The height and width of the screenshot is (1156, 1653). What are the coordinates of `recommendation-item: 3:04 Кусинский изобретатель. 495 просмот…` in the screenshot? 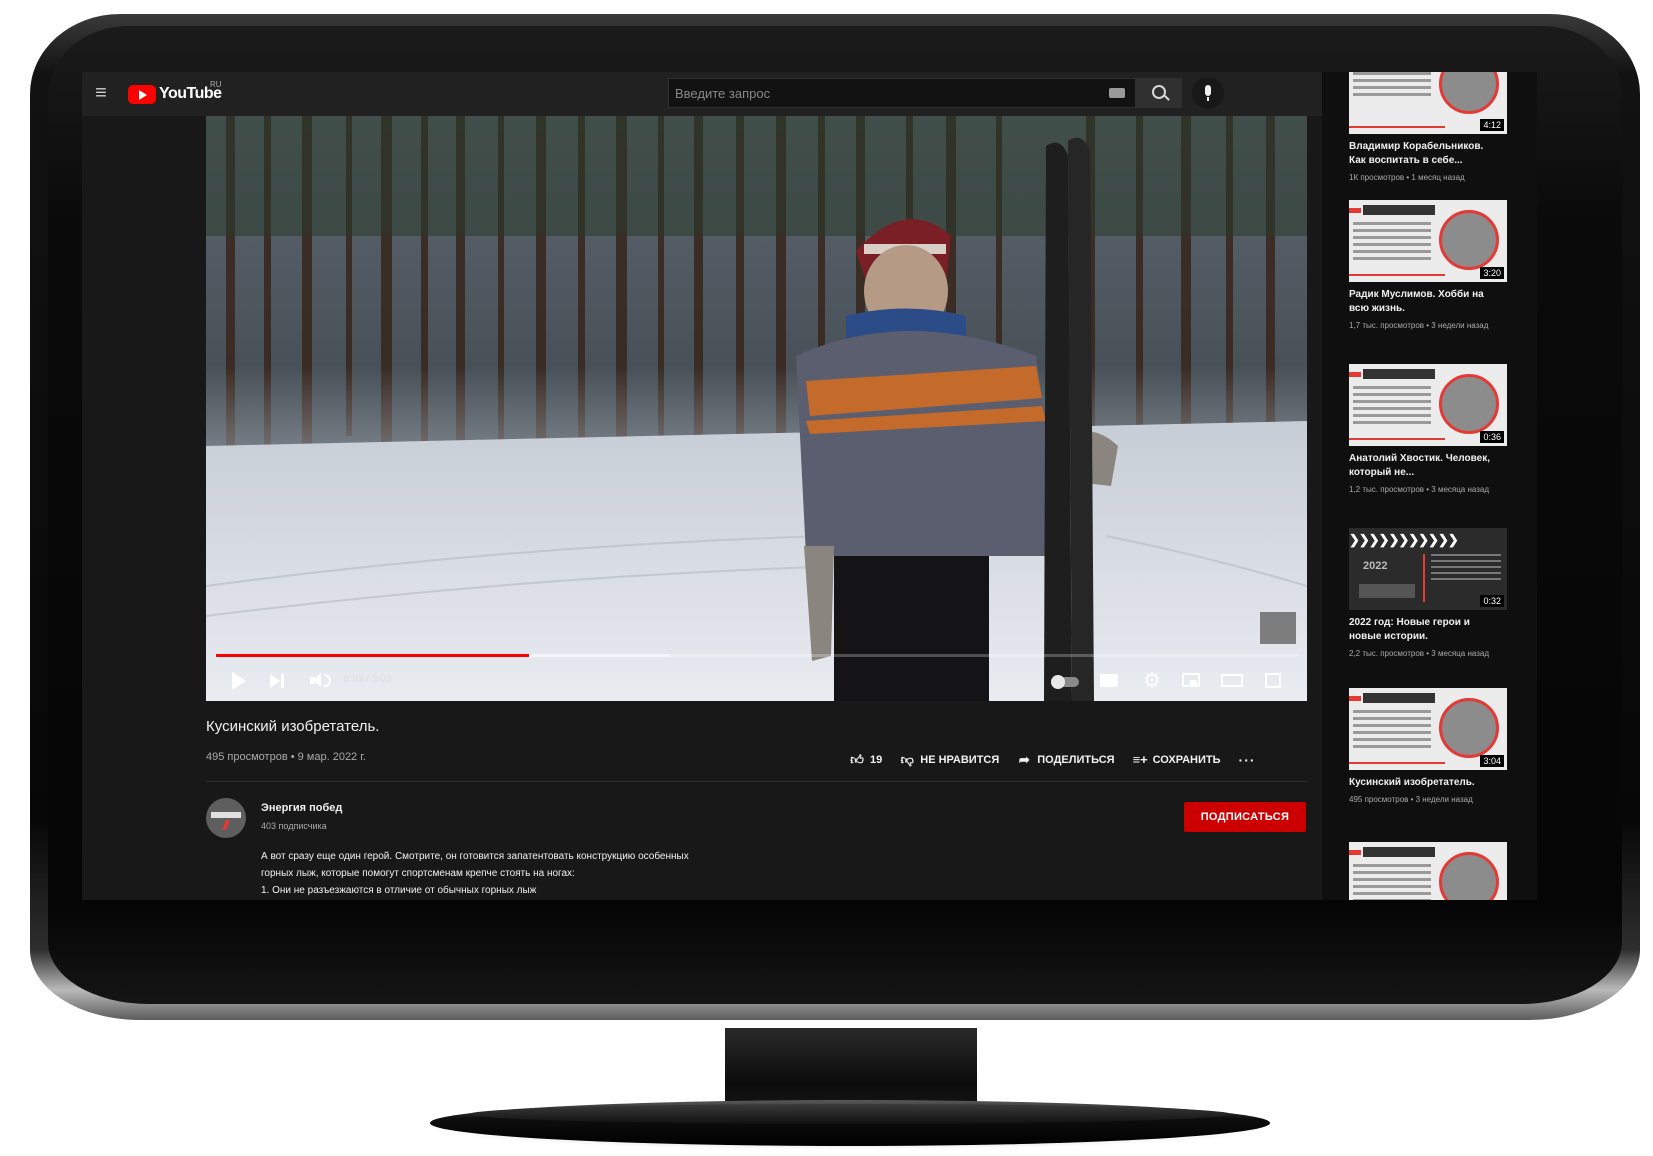 It's located at (1429, 747).